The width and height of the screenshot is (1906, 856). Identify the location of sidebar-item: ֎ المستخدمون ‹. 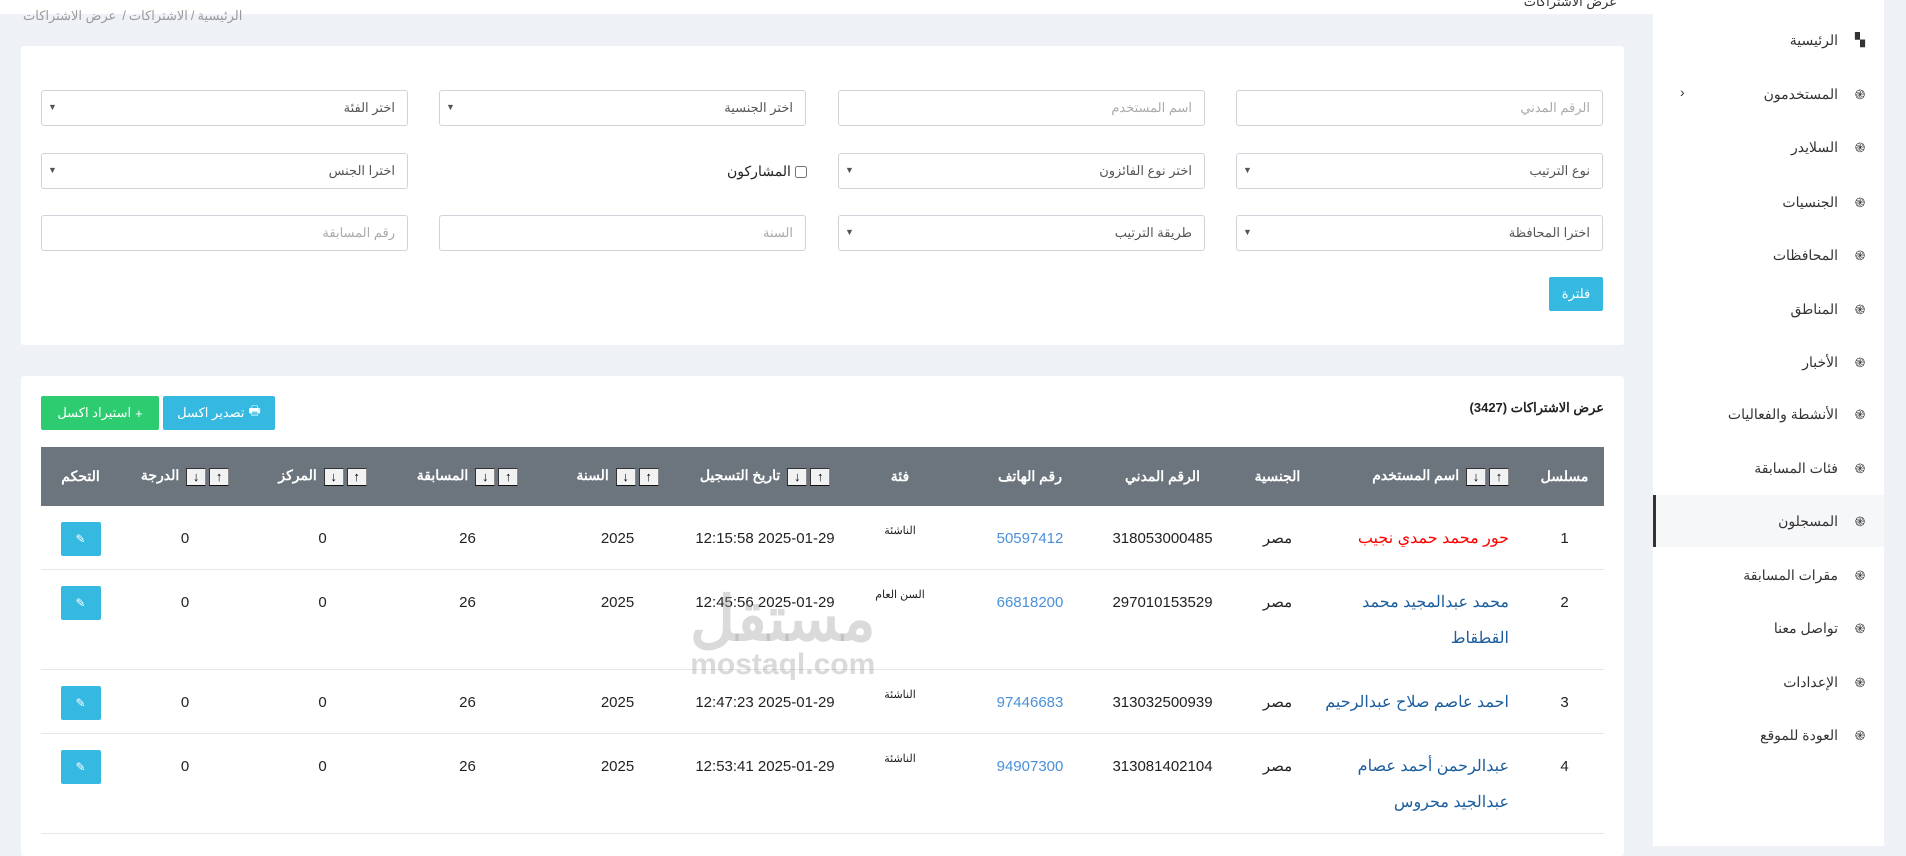
(1768, 94).